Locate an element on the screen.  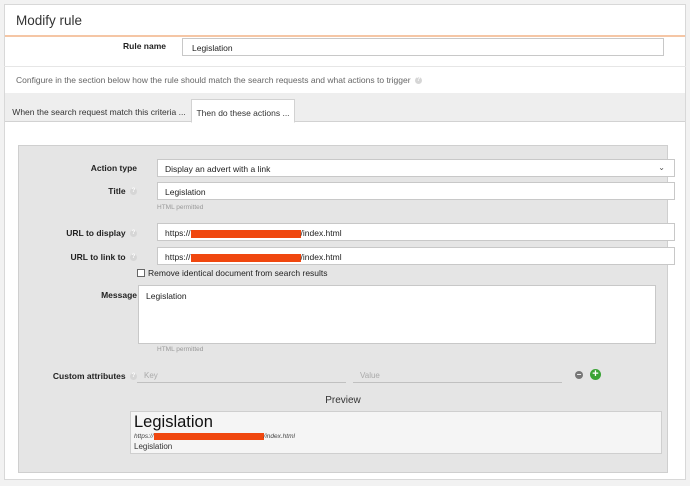
preview-url-prefix: https:// is located at coordinates (144, 437).